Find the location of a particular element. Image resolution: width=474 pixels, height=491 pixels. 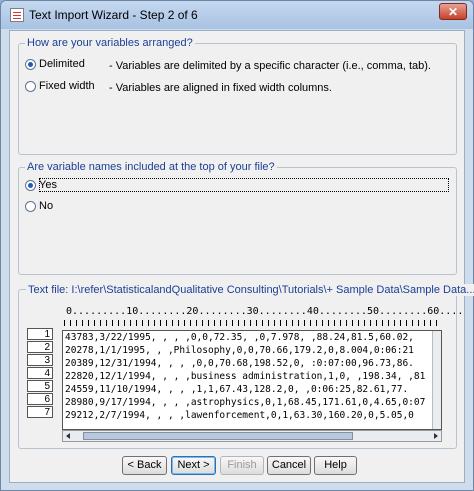

ruler-ticks is located at coordinates (253, 323).